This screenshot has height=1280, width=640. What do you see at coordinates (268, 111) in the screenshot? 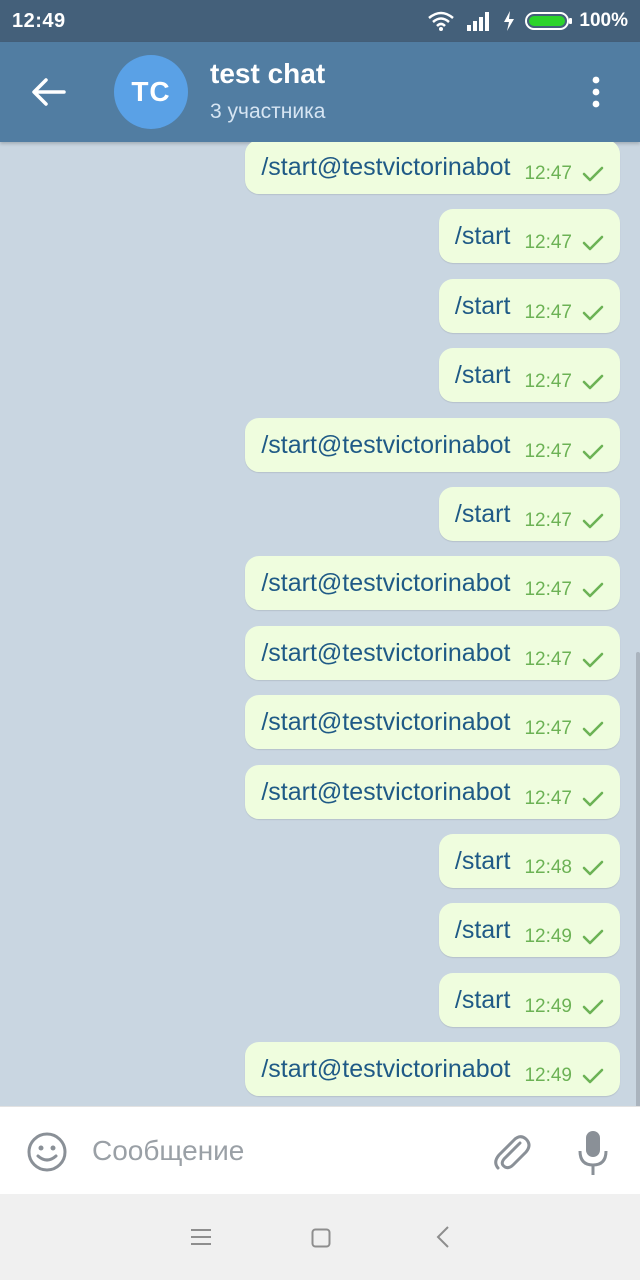
I see `chat-subtitle: 3 участника` at bounding box center [268, 111].